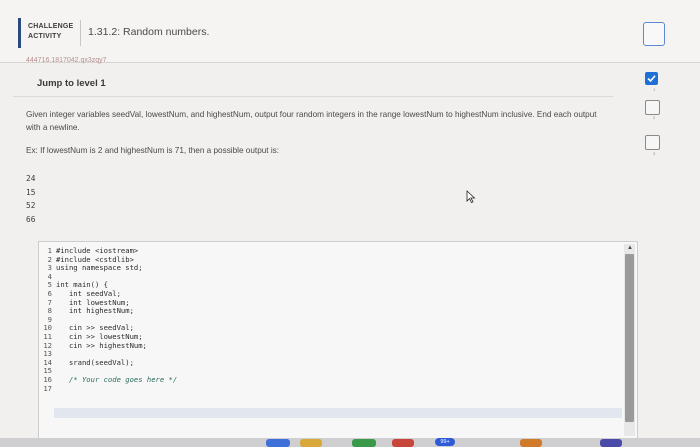 The image size is (700, 447). Describe the element at coordinates (654, 34) in the screenshot. I see `completion-checkbox-icon` at that location.